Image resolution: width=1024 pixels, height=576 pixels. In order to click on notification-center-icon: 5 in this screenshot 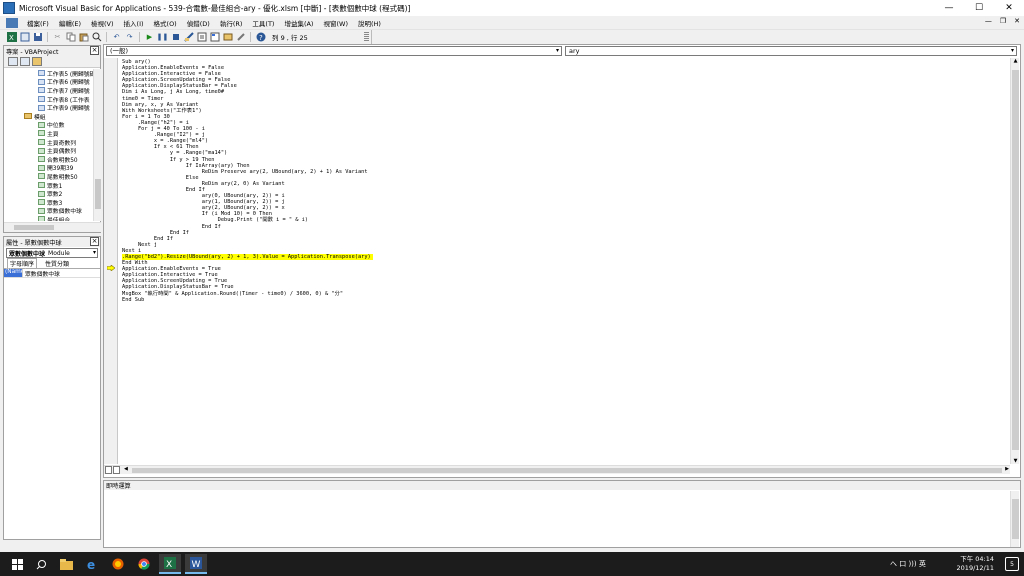, I will do `click(1012, 564)`.